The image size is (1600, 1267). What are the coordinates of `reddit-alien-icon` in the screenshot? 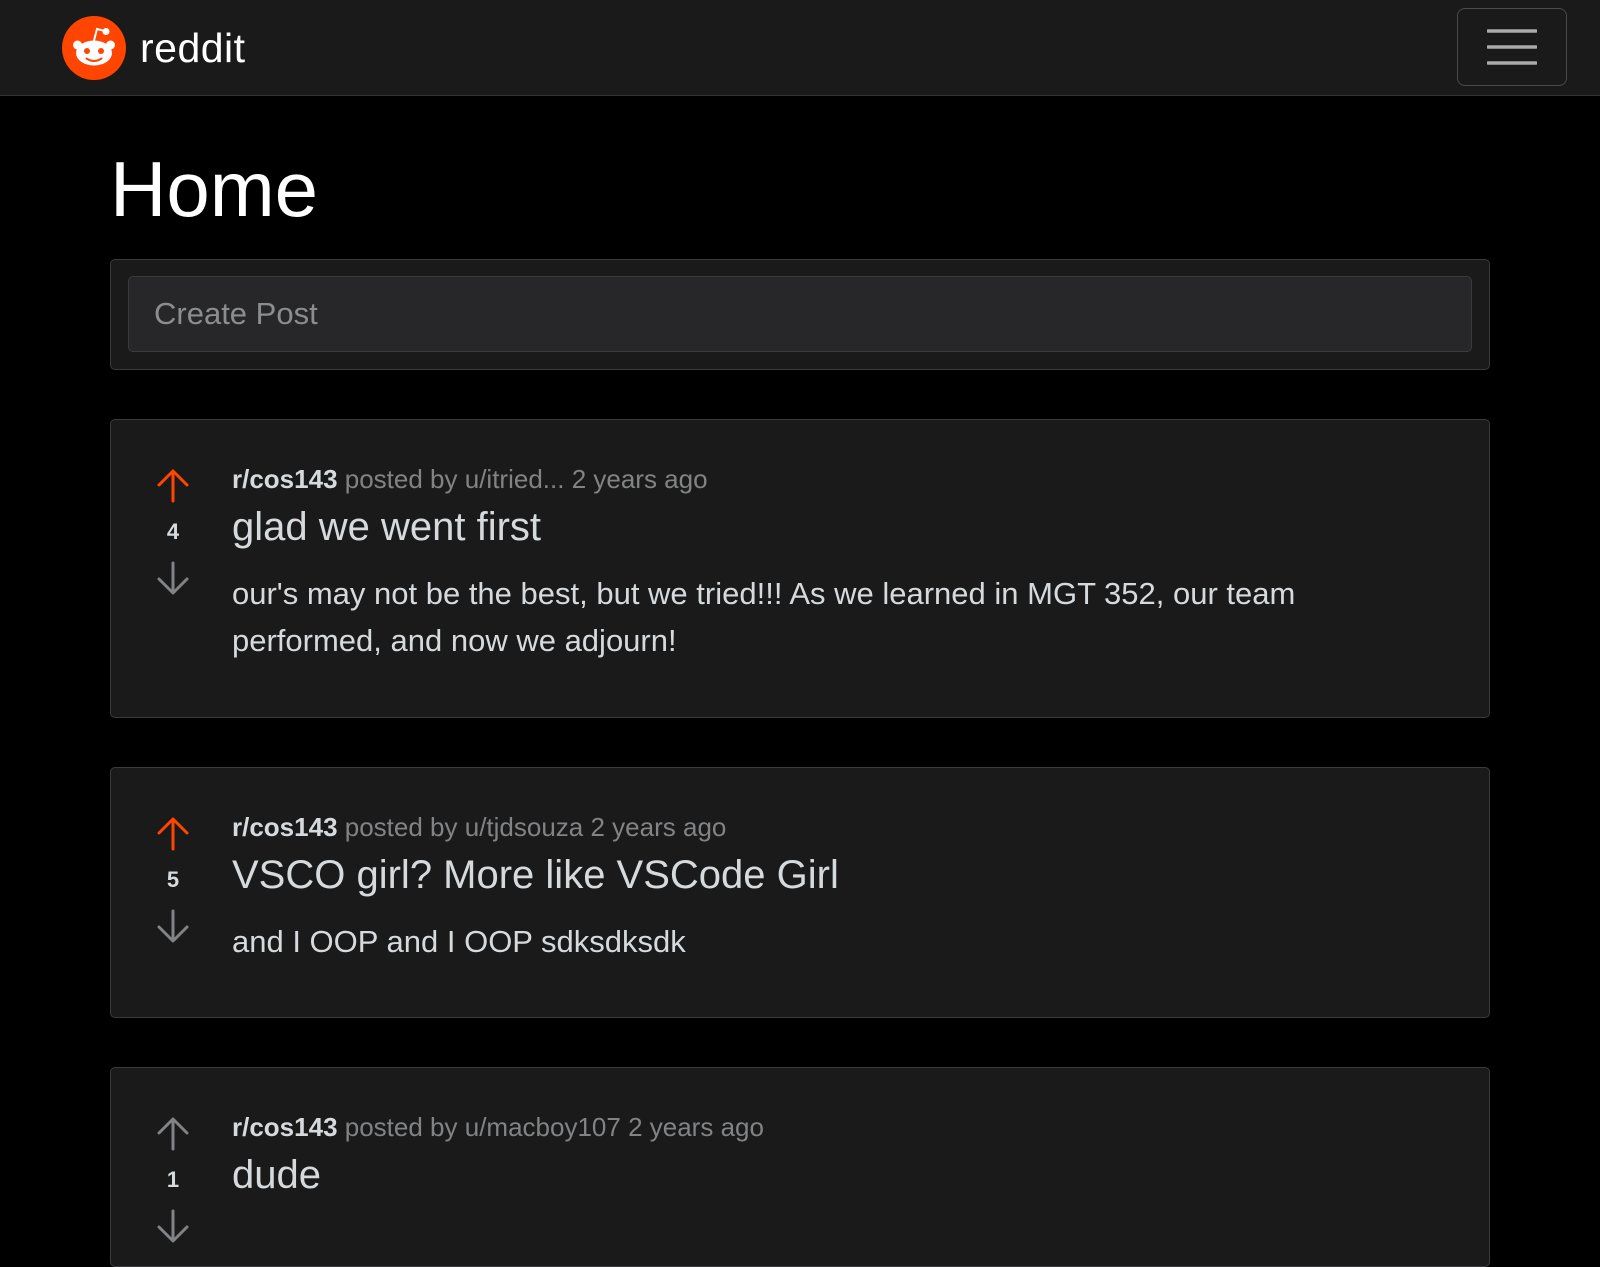 It's located at (94, 48).